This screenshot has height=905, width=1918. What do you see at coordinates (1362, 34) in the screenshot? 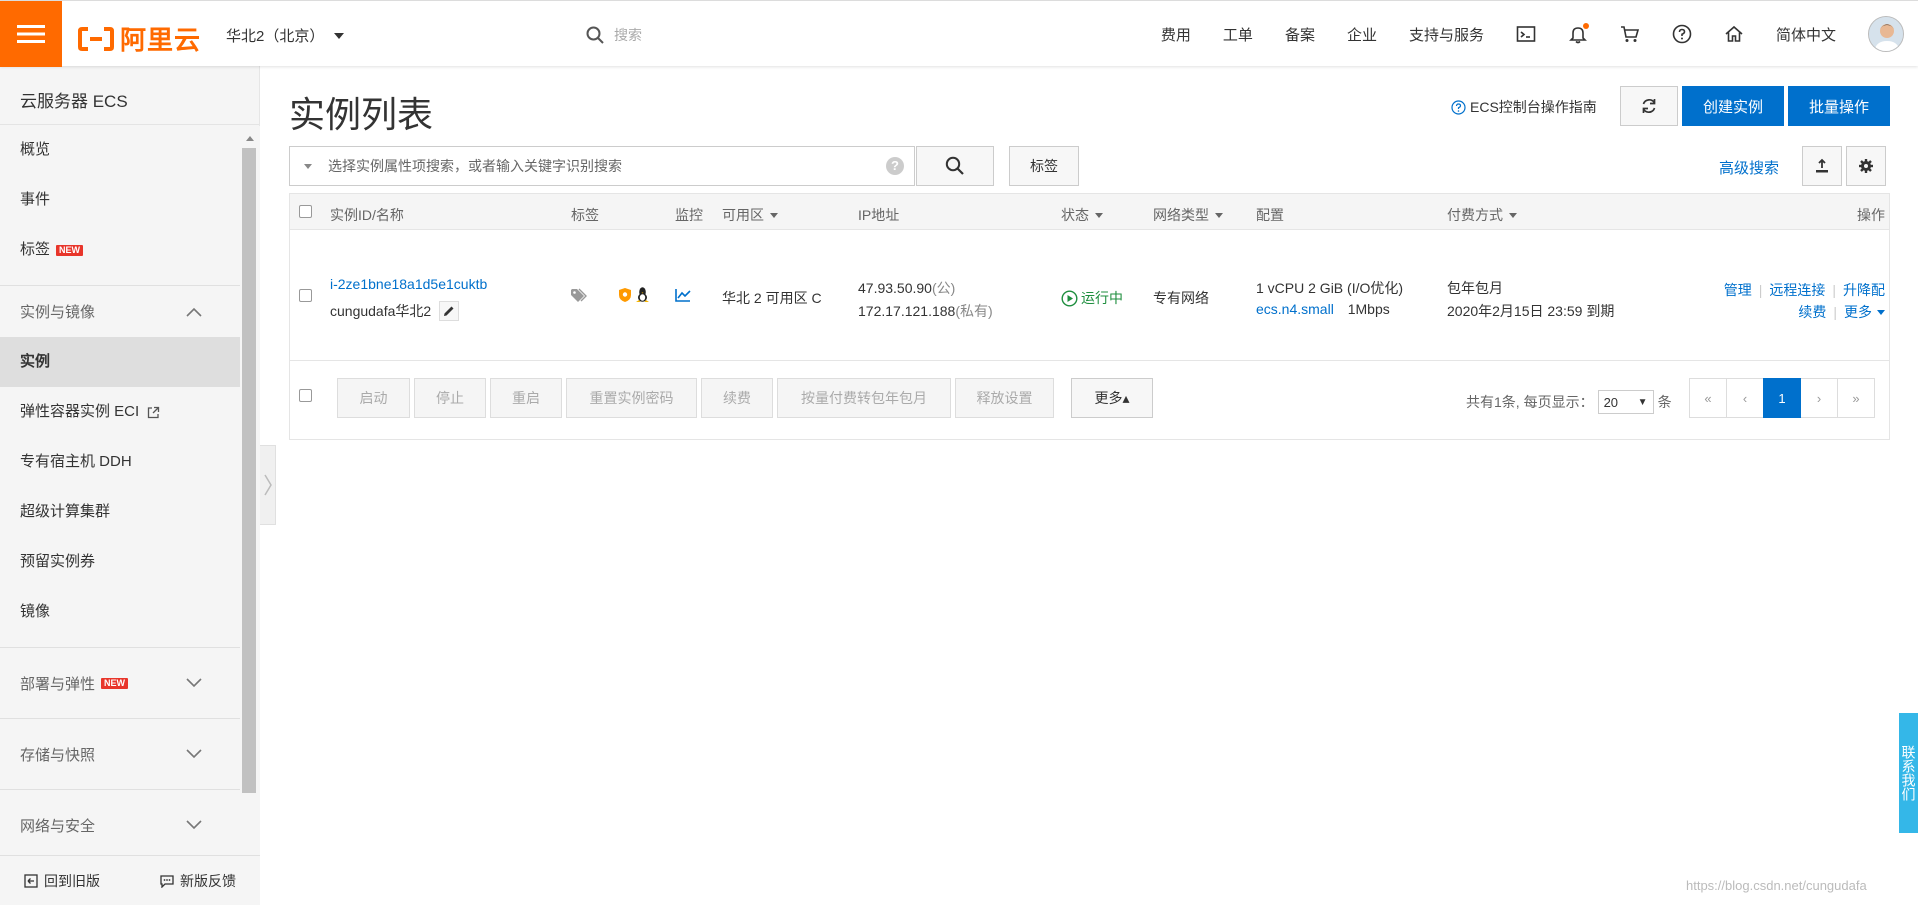
I see `nav-enterprise: 企业` at bounding box center [1362, 34].